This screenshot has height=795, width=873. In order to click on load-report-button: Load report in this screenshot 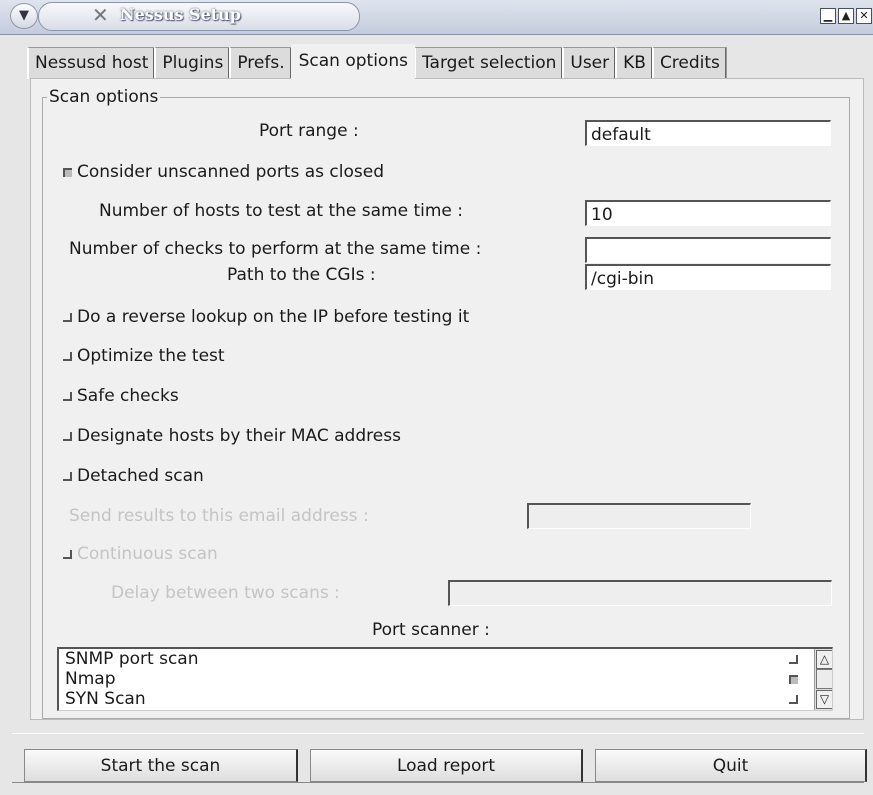, I will do `click(446, 765)`.